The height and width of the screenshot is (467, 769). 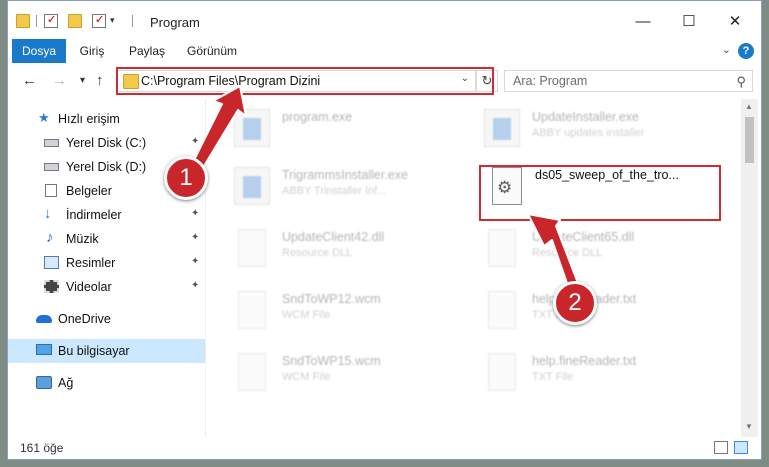 I want to click on title-bar: ▾ Program — ☐ ✕, so click(x=384, y=20).